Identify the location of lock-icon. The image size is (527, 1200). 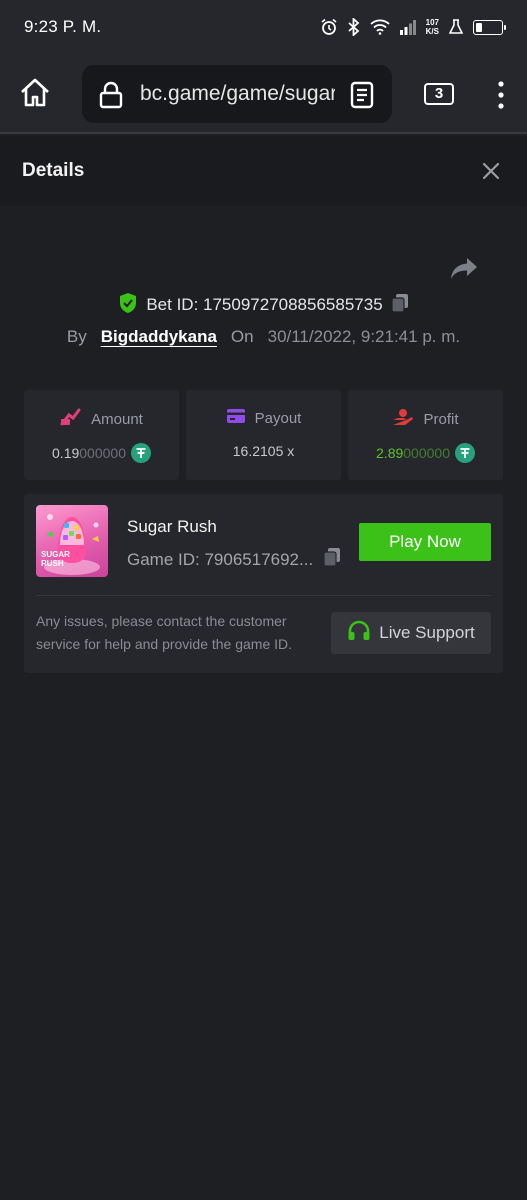
(111, 97).